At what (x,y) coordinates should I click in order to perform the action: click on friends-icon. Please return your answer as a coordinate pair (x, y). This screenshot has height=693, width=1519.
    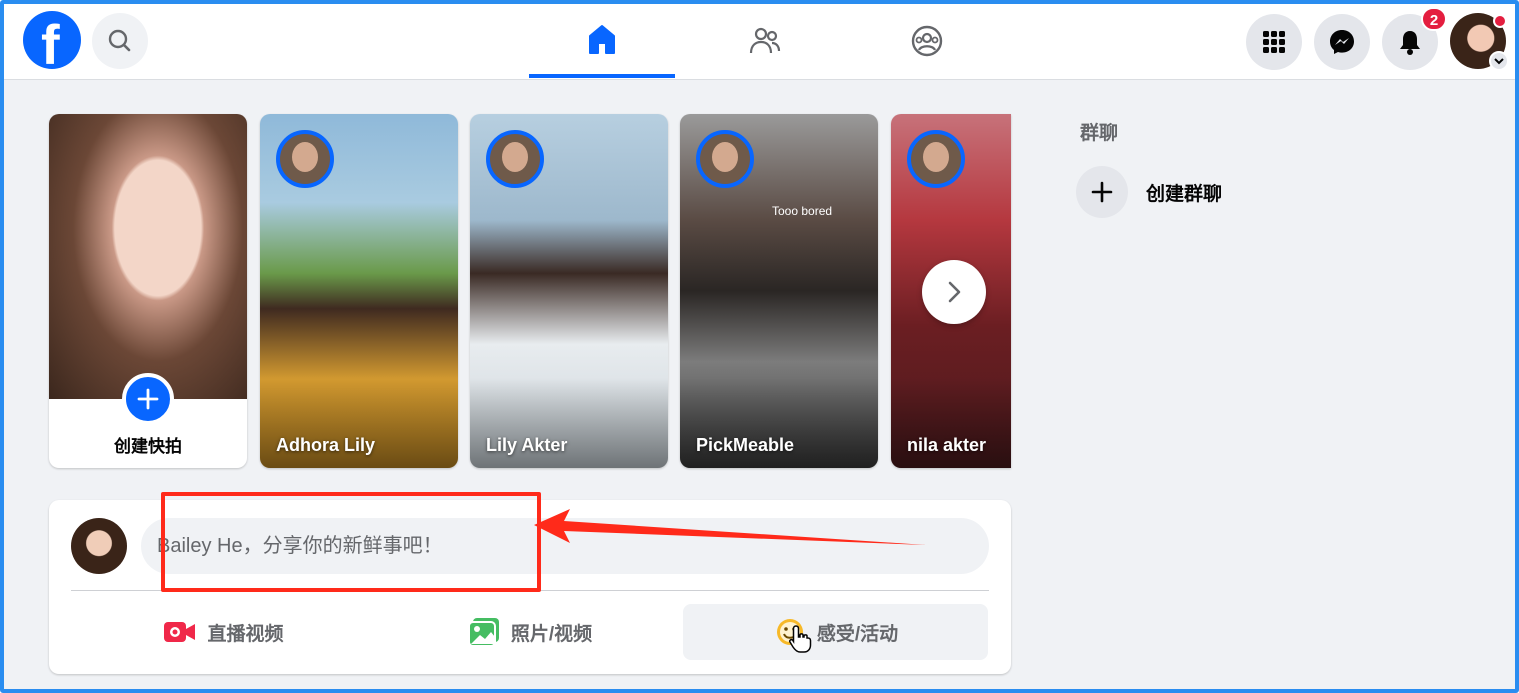
    Looking at the image, I should click on (765, 40).